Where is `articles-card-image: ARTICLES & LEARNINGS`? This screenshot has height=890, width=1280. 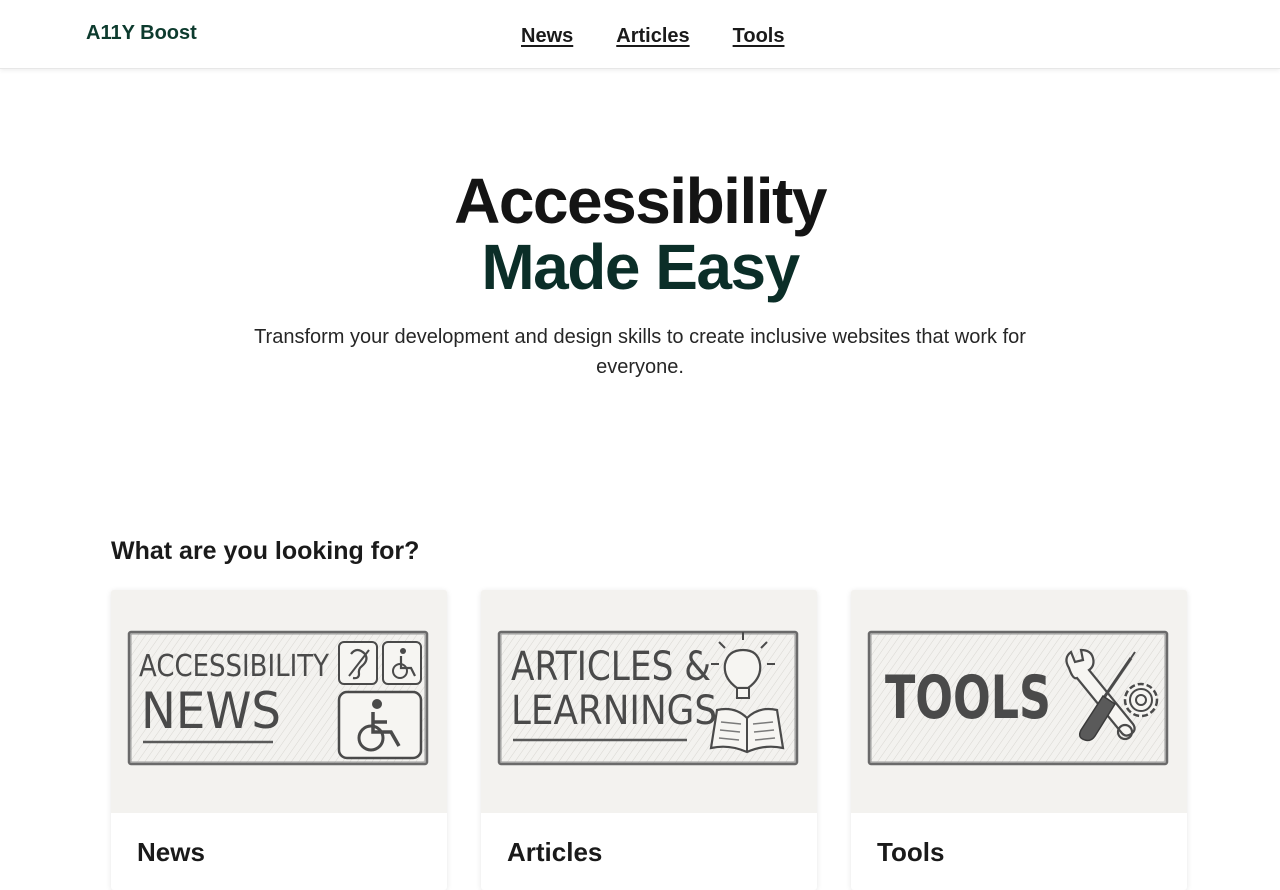
articles-card-image: ARTICLES & LEARNINGS is located at coordinates (649, 701).